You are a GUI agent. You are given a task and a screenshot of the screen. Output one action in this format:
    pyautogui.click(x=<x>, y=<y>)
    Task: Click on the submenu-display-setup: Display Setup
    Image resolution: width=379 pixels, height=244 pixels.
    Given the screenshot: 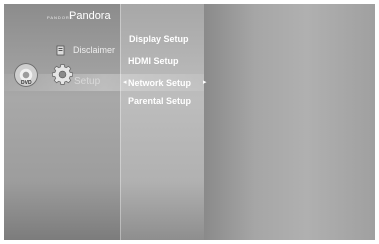 What is the action you would take?
    pyautogui.click(x=159, y=39)
    